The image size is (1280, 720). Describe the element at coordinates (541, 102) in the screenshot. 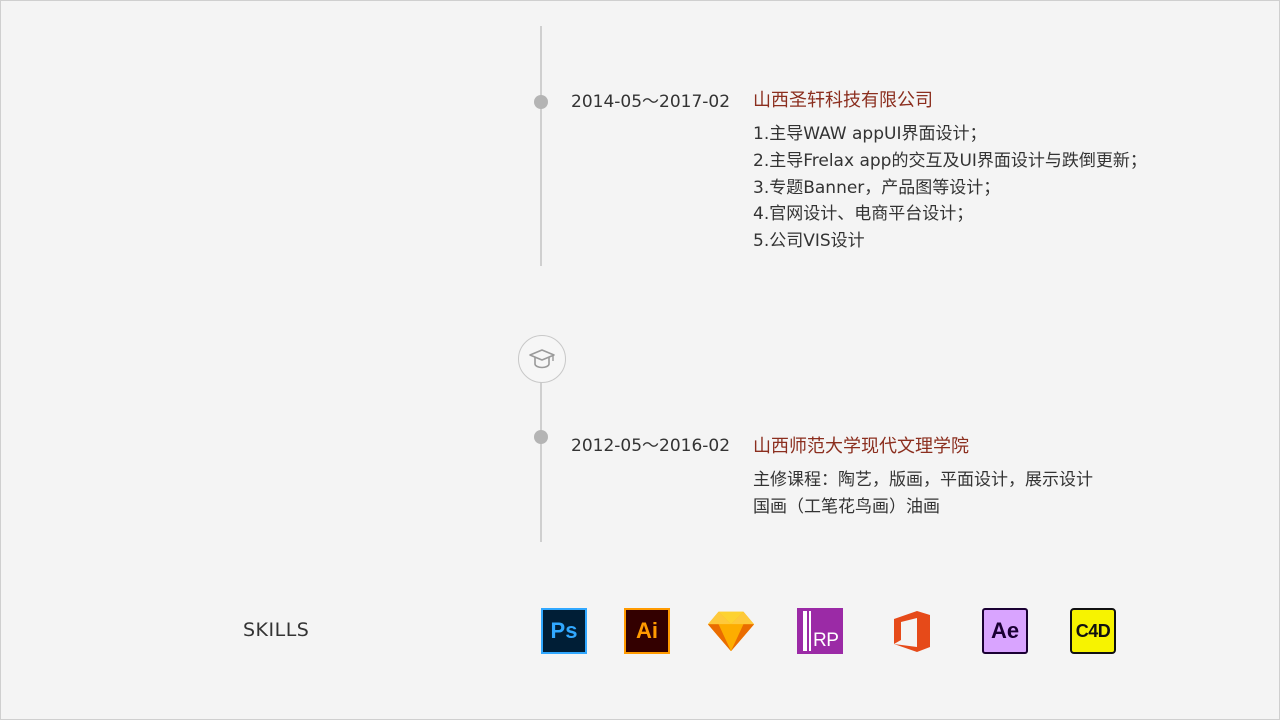

I see `timeline-dot-work` at that location.